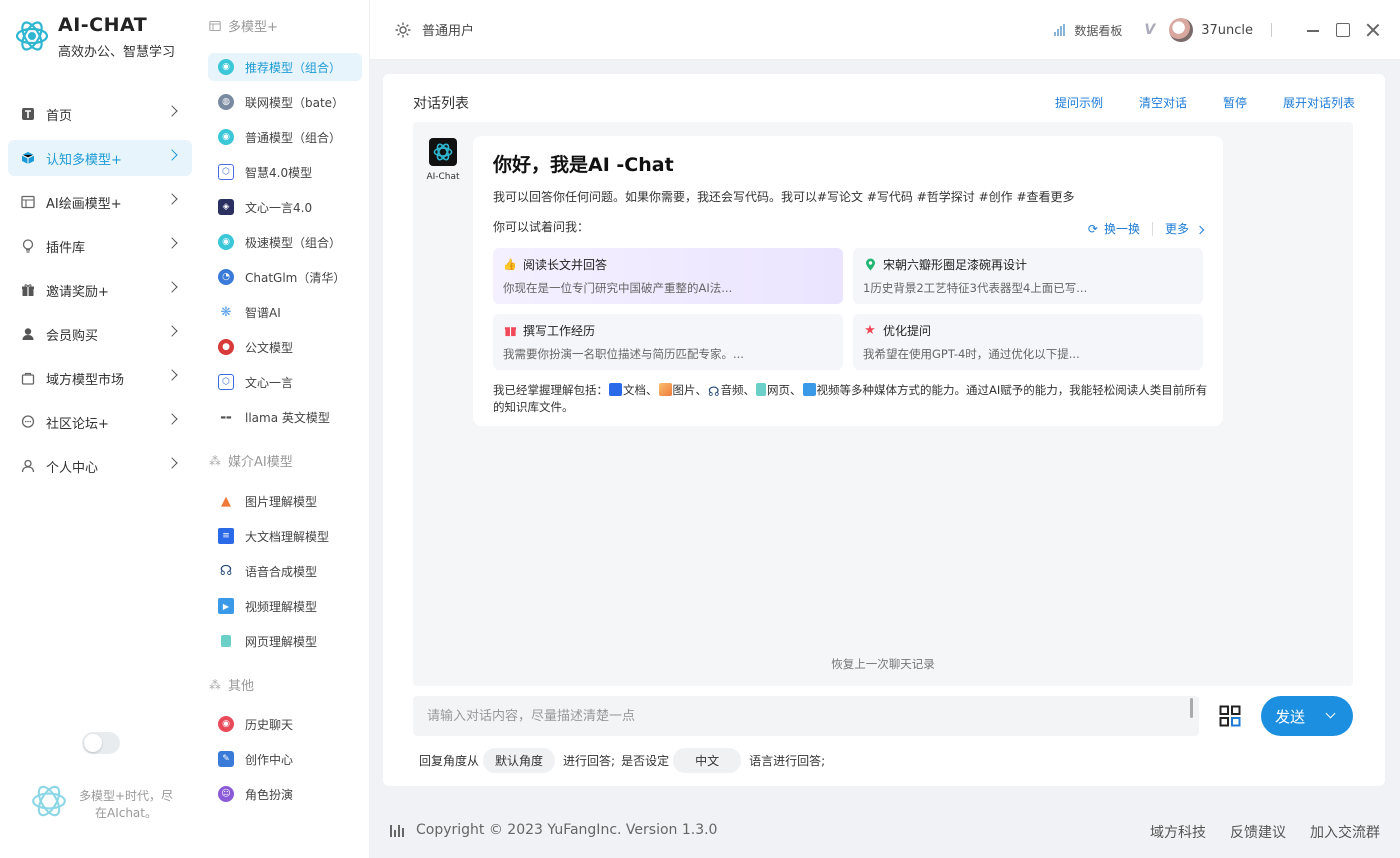  Describe the element at coordinates (279, 172) in the screenshot. I see `model-label: 智慧4.0模型` at that location.